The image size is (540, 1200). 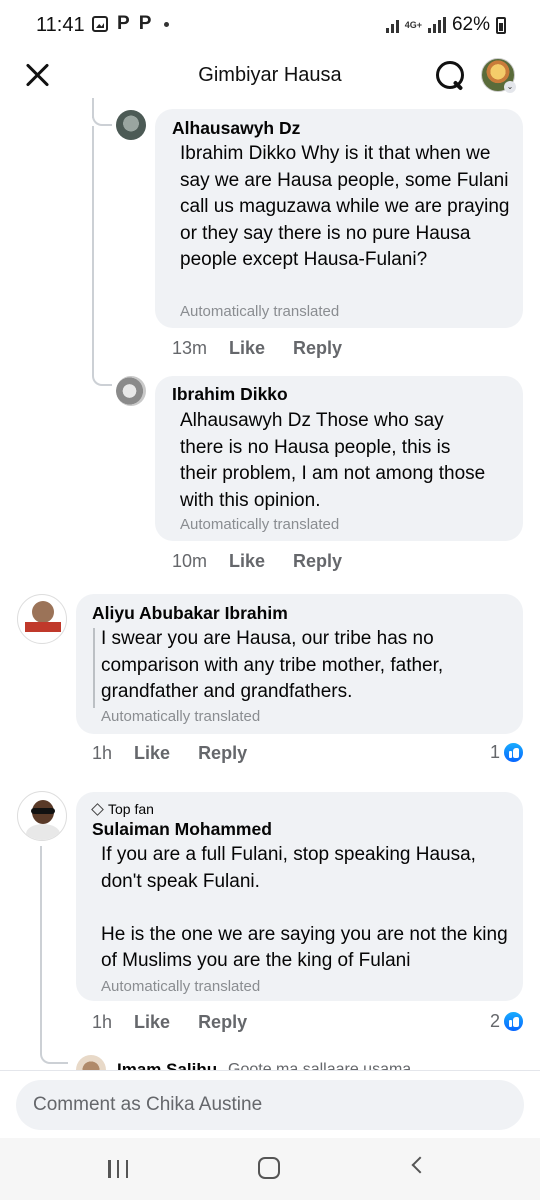 I want to click on recent-apps-icon, so click(x=118, y=1169).